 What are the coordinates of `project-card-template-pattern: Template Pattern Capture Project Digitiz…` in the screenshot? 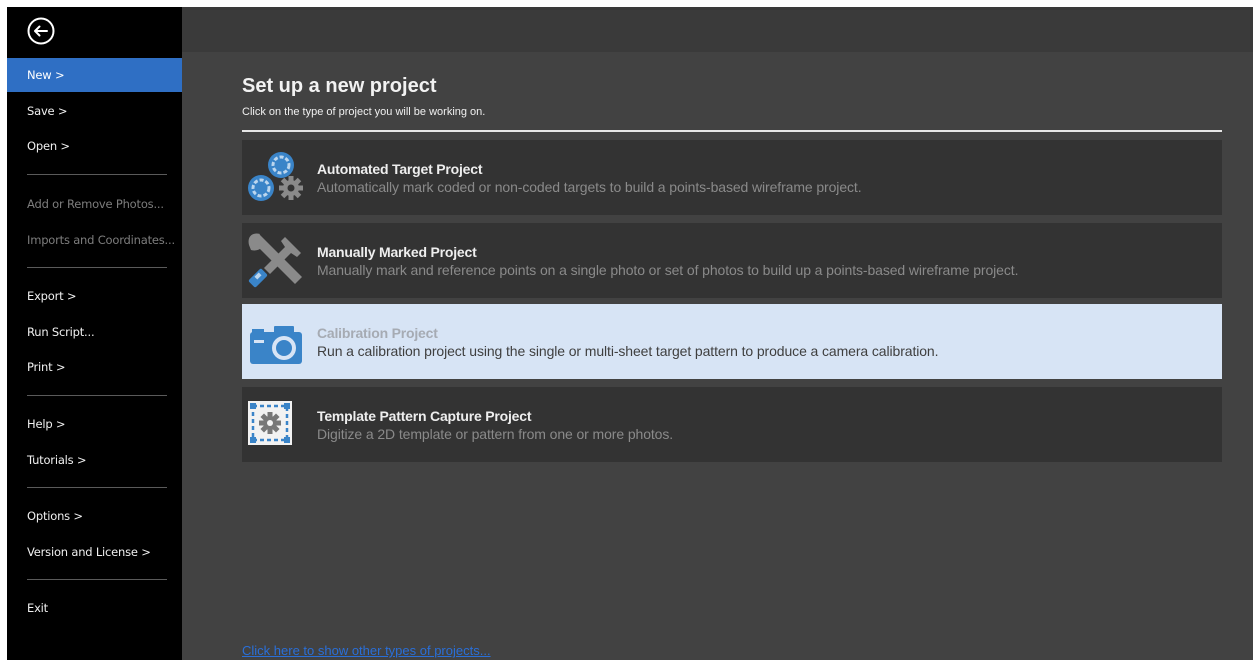 It's located at (732, 424).